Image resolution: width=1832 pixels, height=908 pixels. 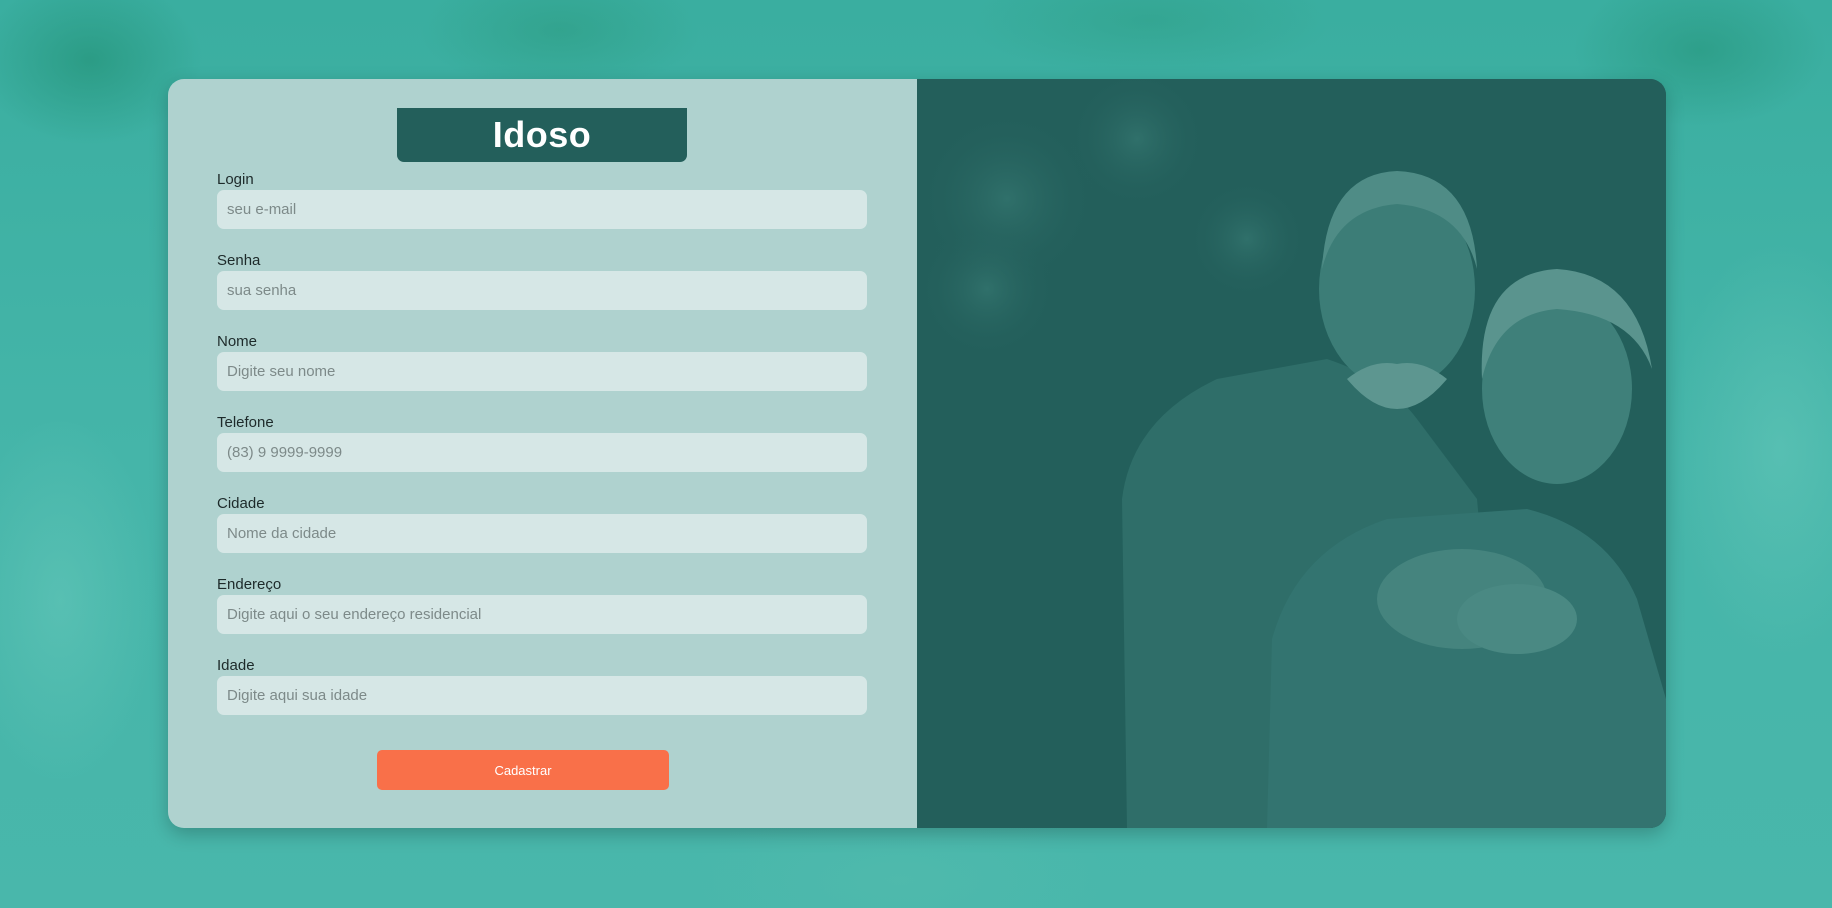 I want to click on password-field: Senha, so click(x=542, y=281).